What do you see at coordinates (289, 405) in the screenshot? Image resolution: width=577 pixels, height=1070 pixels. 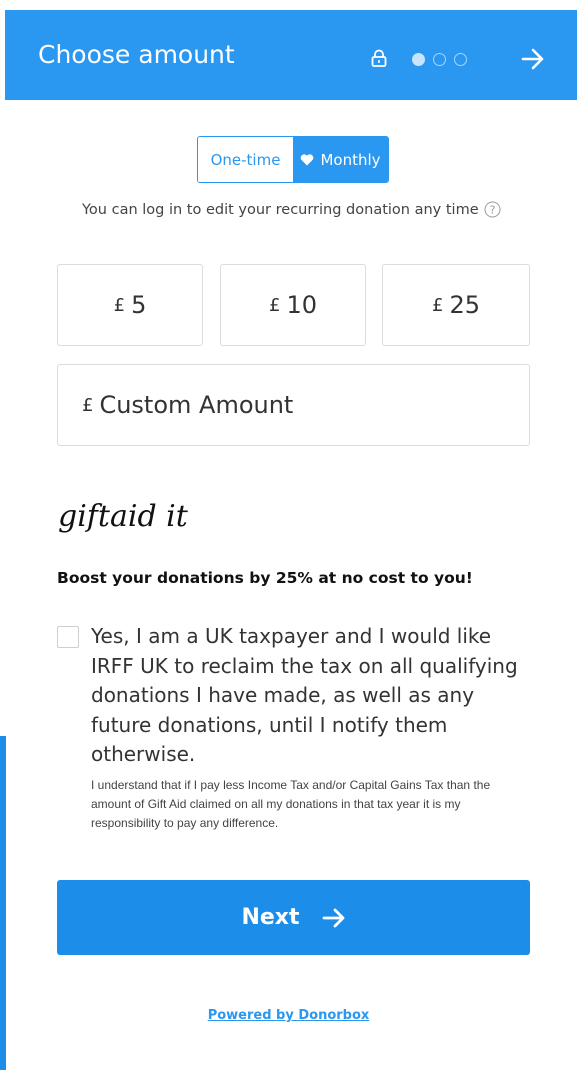 I see `custom-amount-input` at bounding box center [289, 405].